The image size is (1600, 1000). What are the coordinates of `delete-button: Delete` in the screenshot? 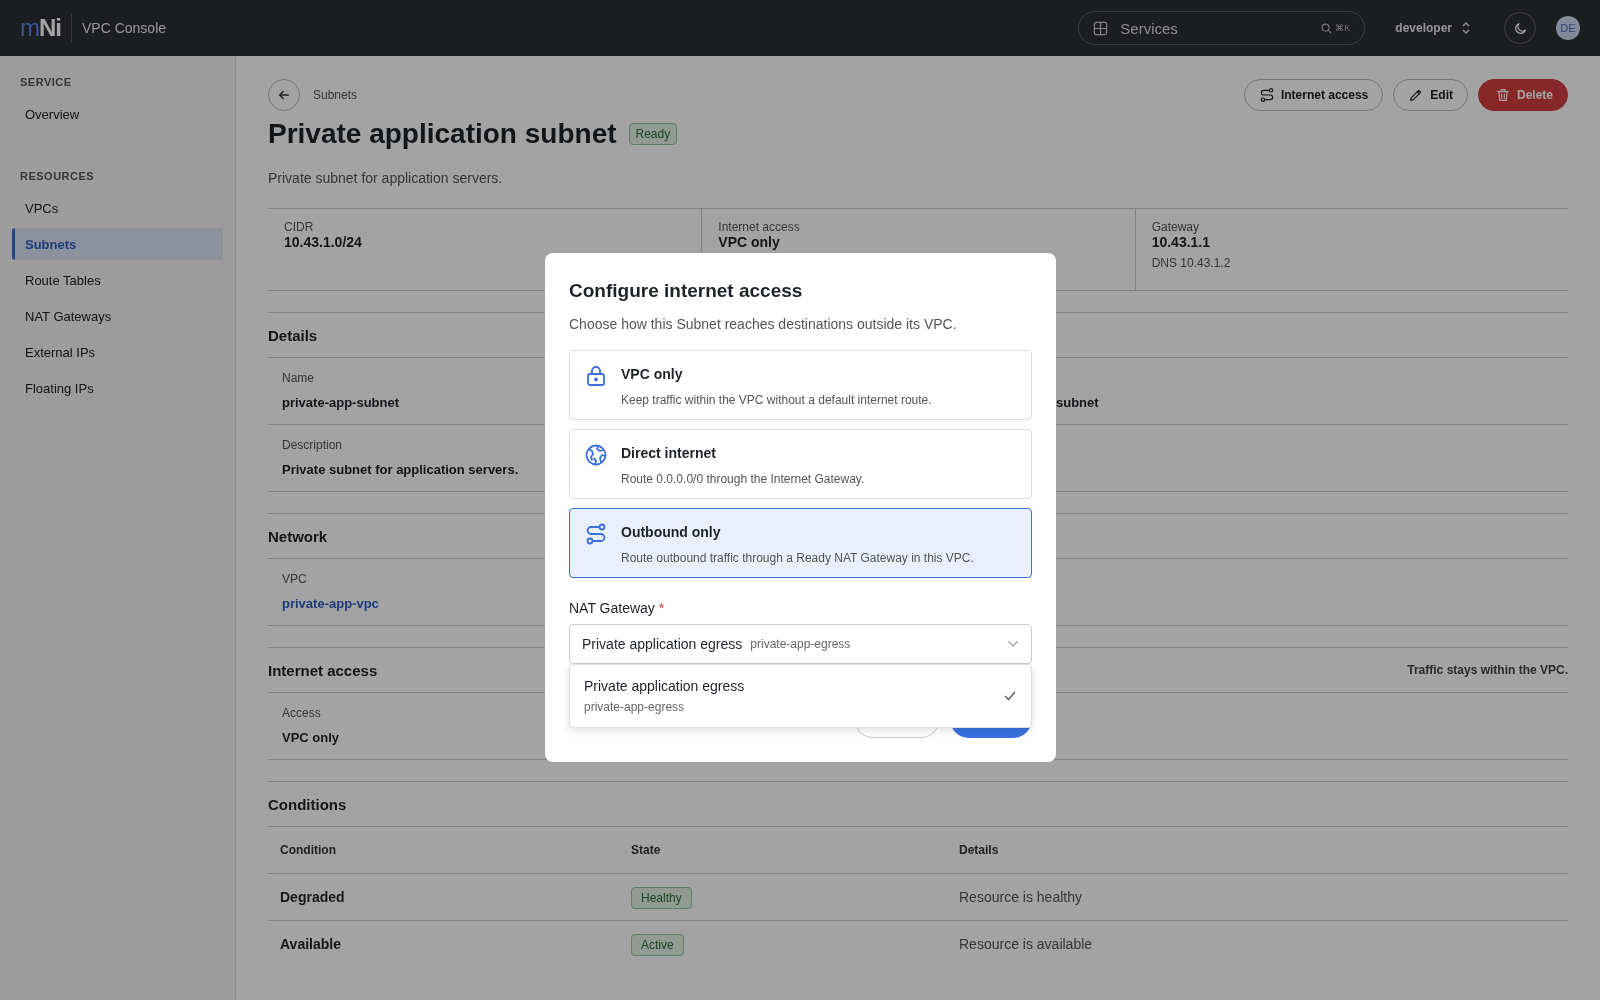 It's located at (1522, 95).